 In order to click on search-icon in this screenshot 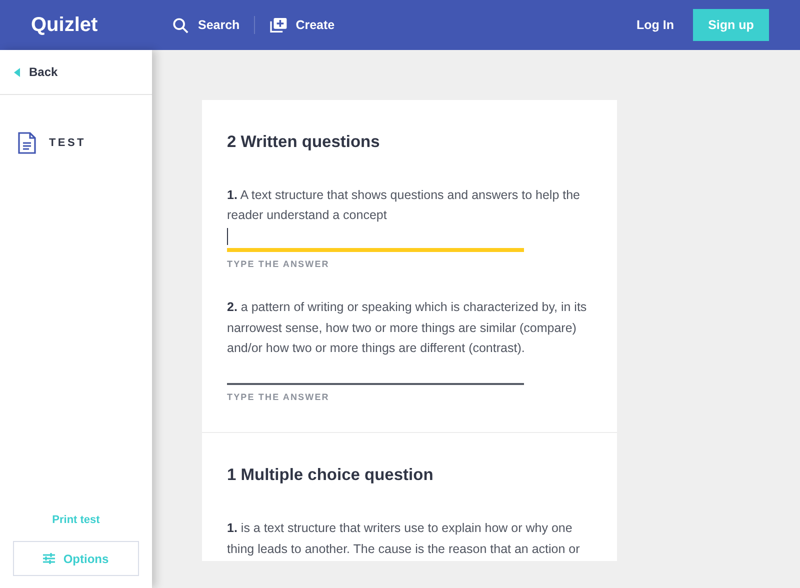, I will do `click(180, 25)`.